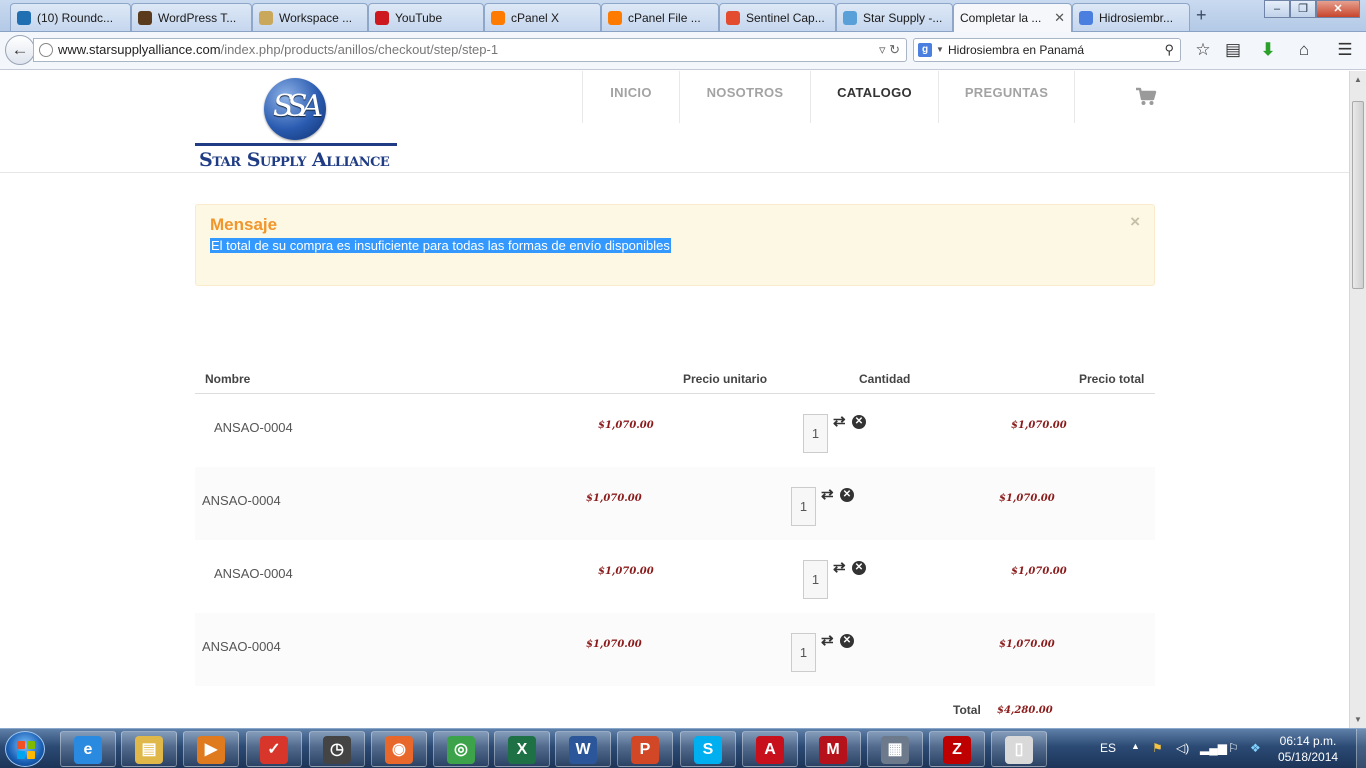 The image size is (1366, 768). I want to click on scroll-down-icon: ▼, so click(1358, 719).